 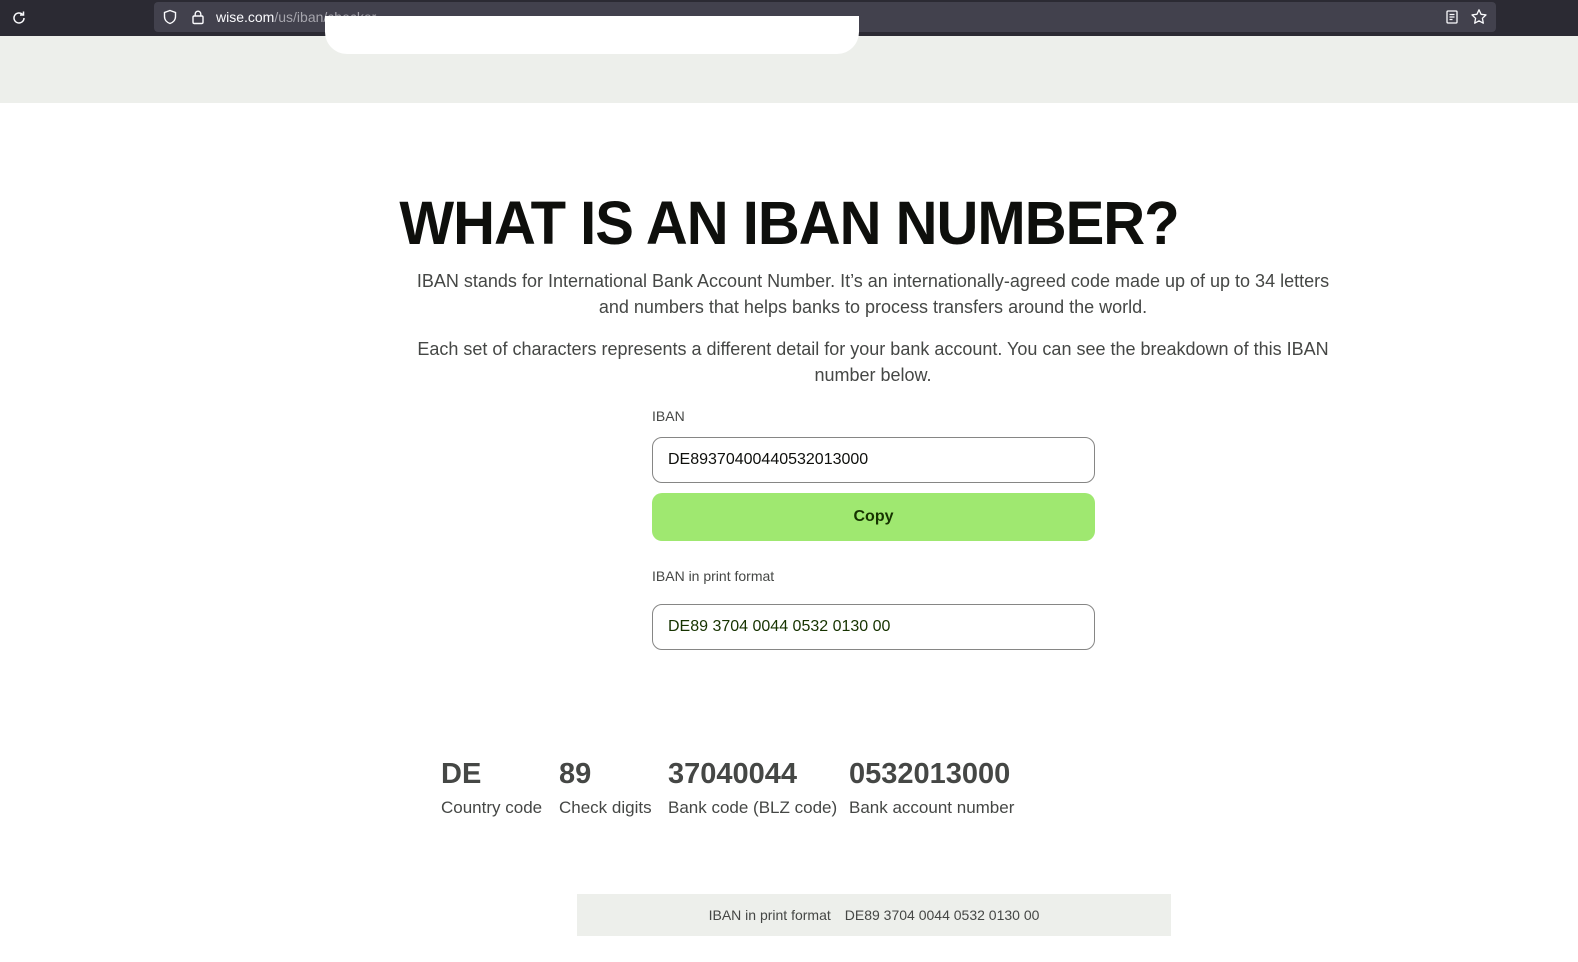 What do you see at coordinates (605, 787) in the screenshot?
I see `breakdown-check-digits: 89 Check digits` at bounding box center [605, 787].